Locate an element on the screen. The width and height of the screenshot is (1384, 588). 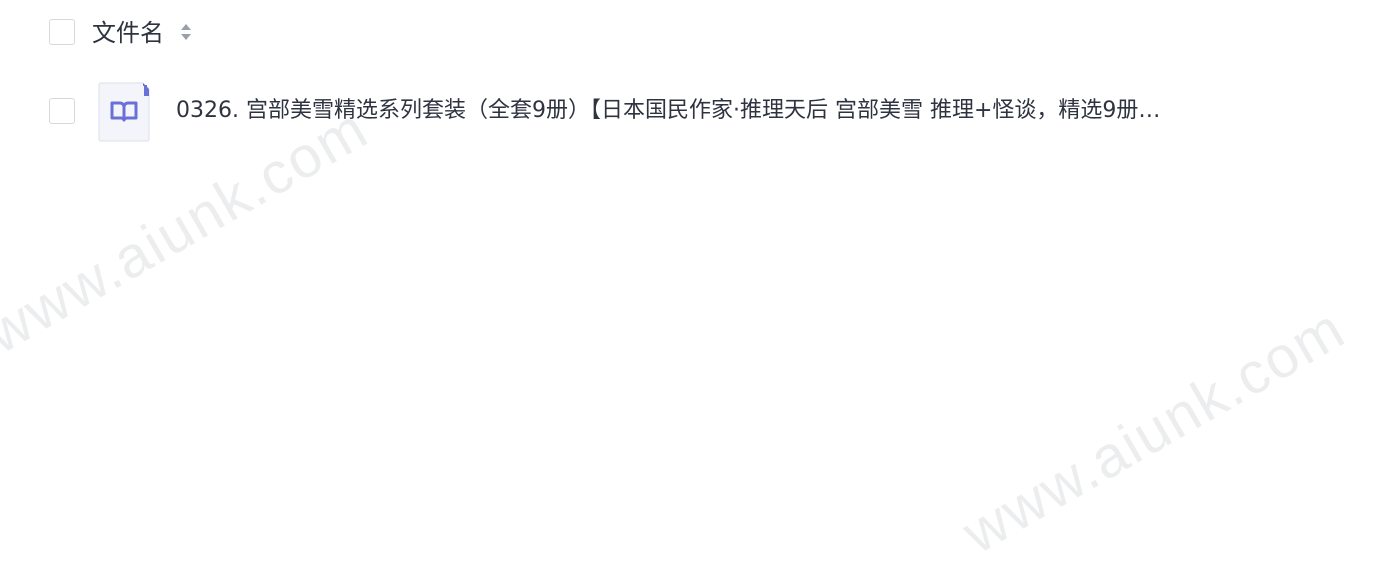
select-all-checkbox is located at coordinates (62, 32).